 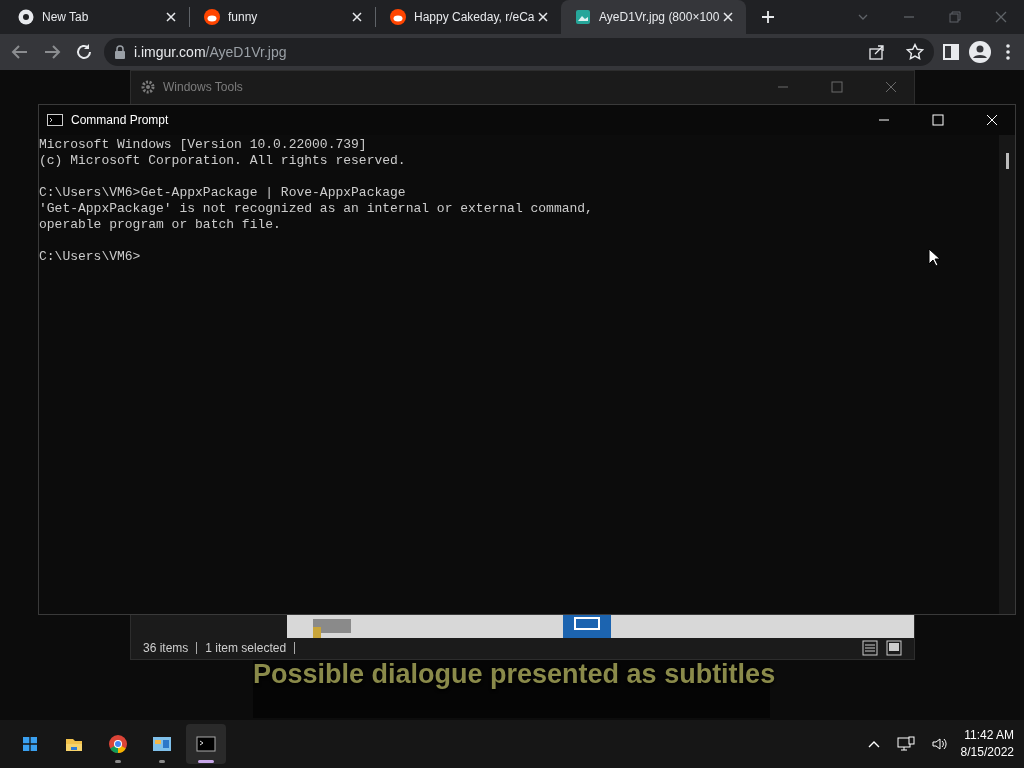 What do you see at coordinates (90, 257) in the screenshot?
I see `console-line: C:\Users\VM6>` at bounding box center [90, 257].